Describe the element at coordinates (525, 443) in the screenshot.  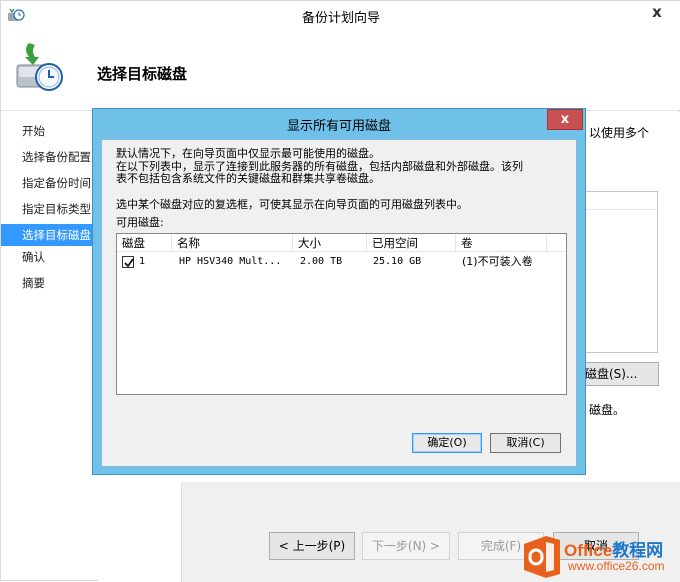
I see `dialog-cancel-button: 取消(C)` at that location.